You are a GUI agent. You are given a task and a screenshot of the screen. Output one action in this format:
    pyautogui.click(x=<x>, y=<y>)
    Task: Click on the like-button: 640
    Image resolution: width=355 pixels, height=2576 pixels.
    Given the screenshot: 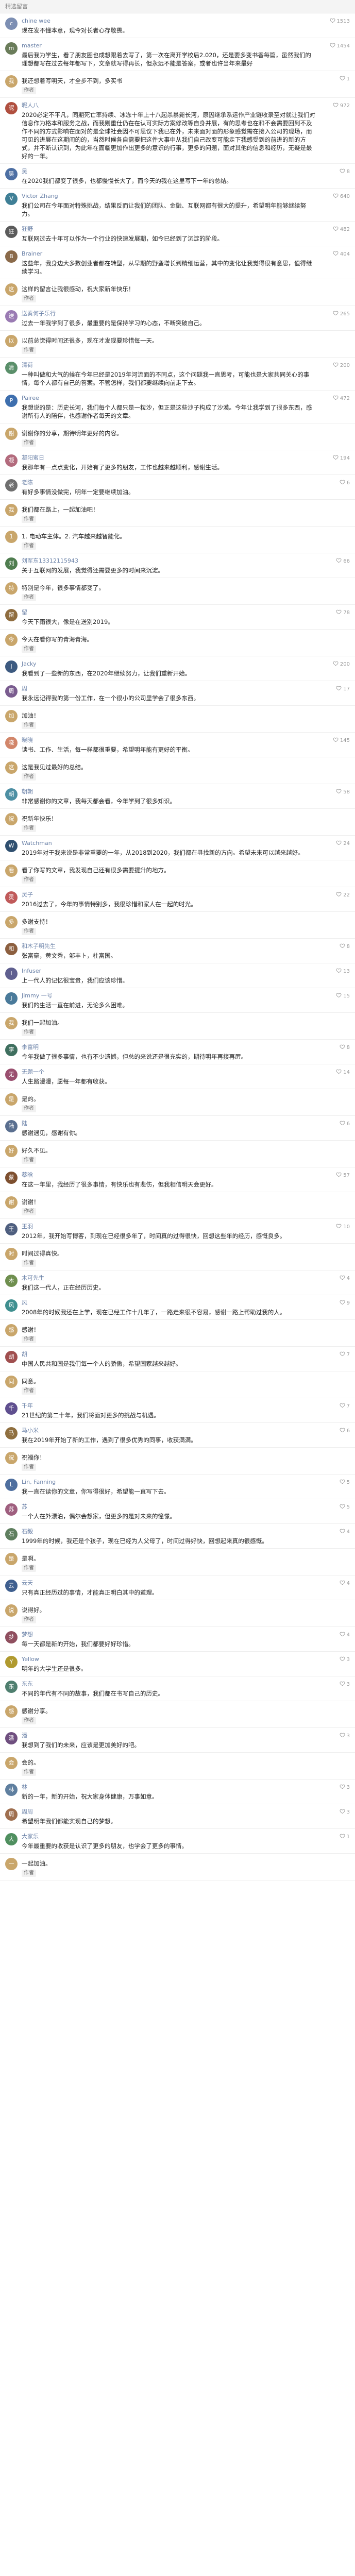 What is the action you would take?
    pyautogui.click(x=341, y=196)
    